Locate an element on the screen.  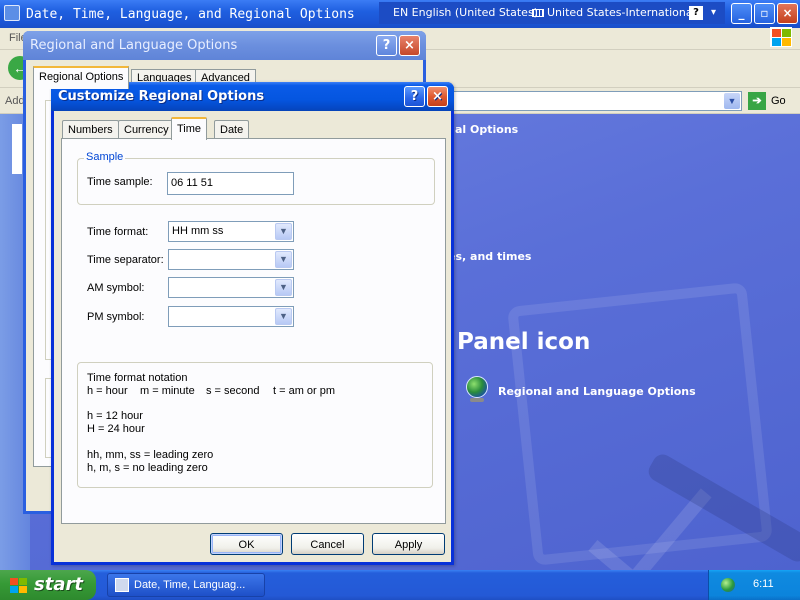
notation-second: s = second is located at coordinates (233, 391).